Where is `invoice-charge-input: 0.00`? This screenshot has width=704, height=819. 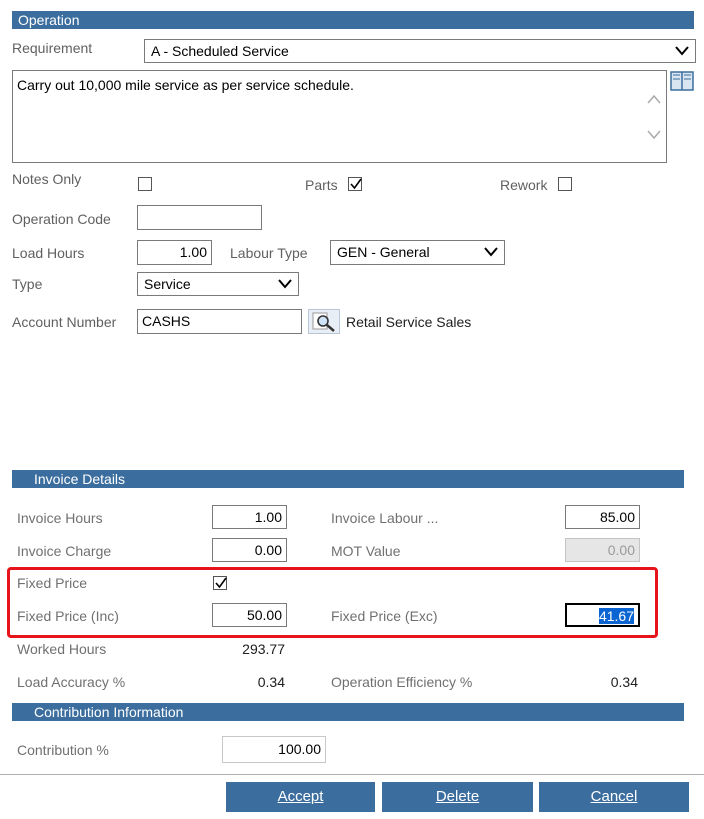 invoice-charge-input: 0.00 is located at coordinates (249, 550).